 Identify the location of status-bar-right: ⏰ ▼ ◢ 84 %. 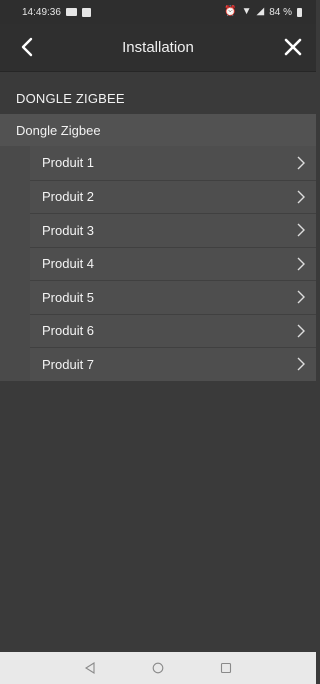
(263, 12).